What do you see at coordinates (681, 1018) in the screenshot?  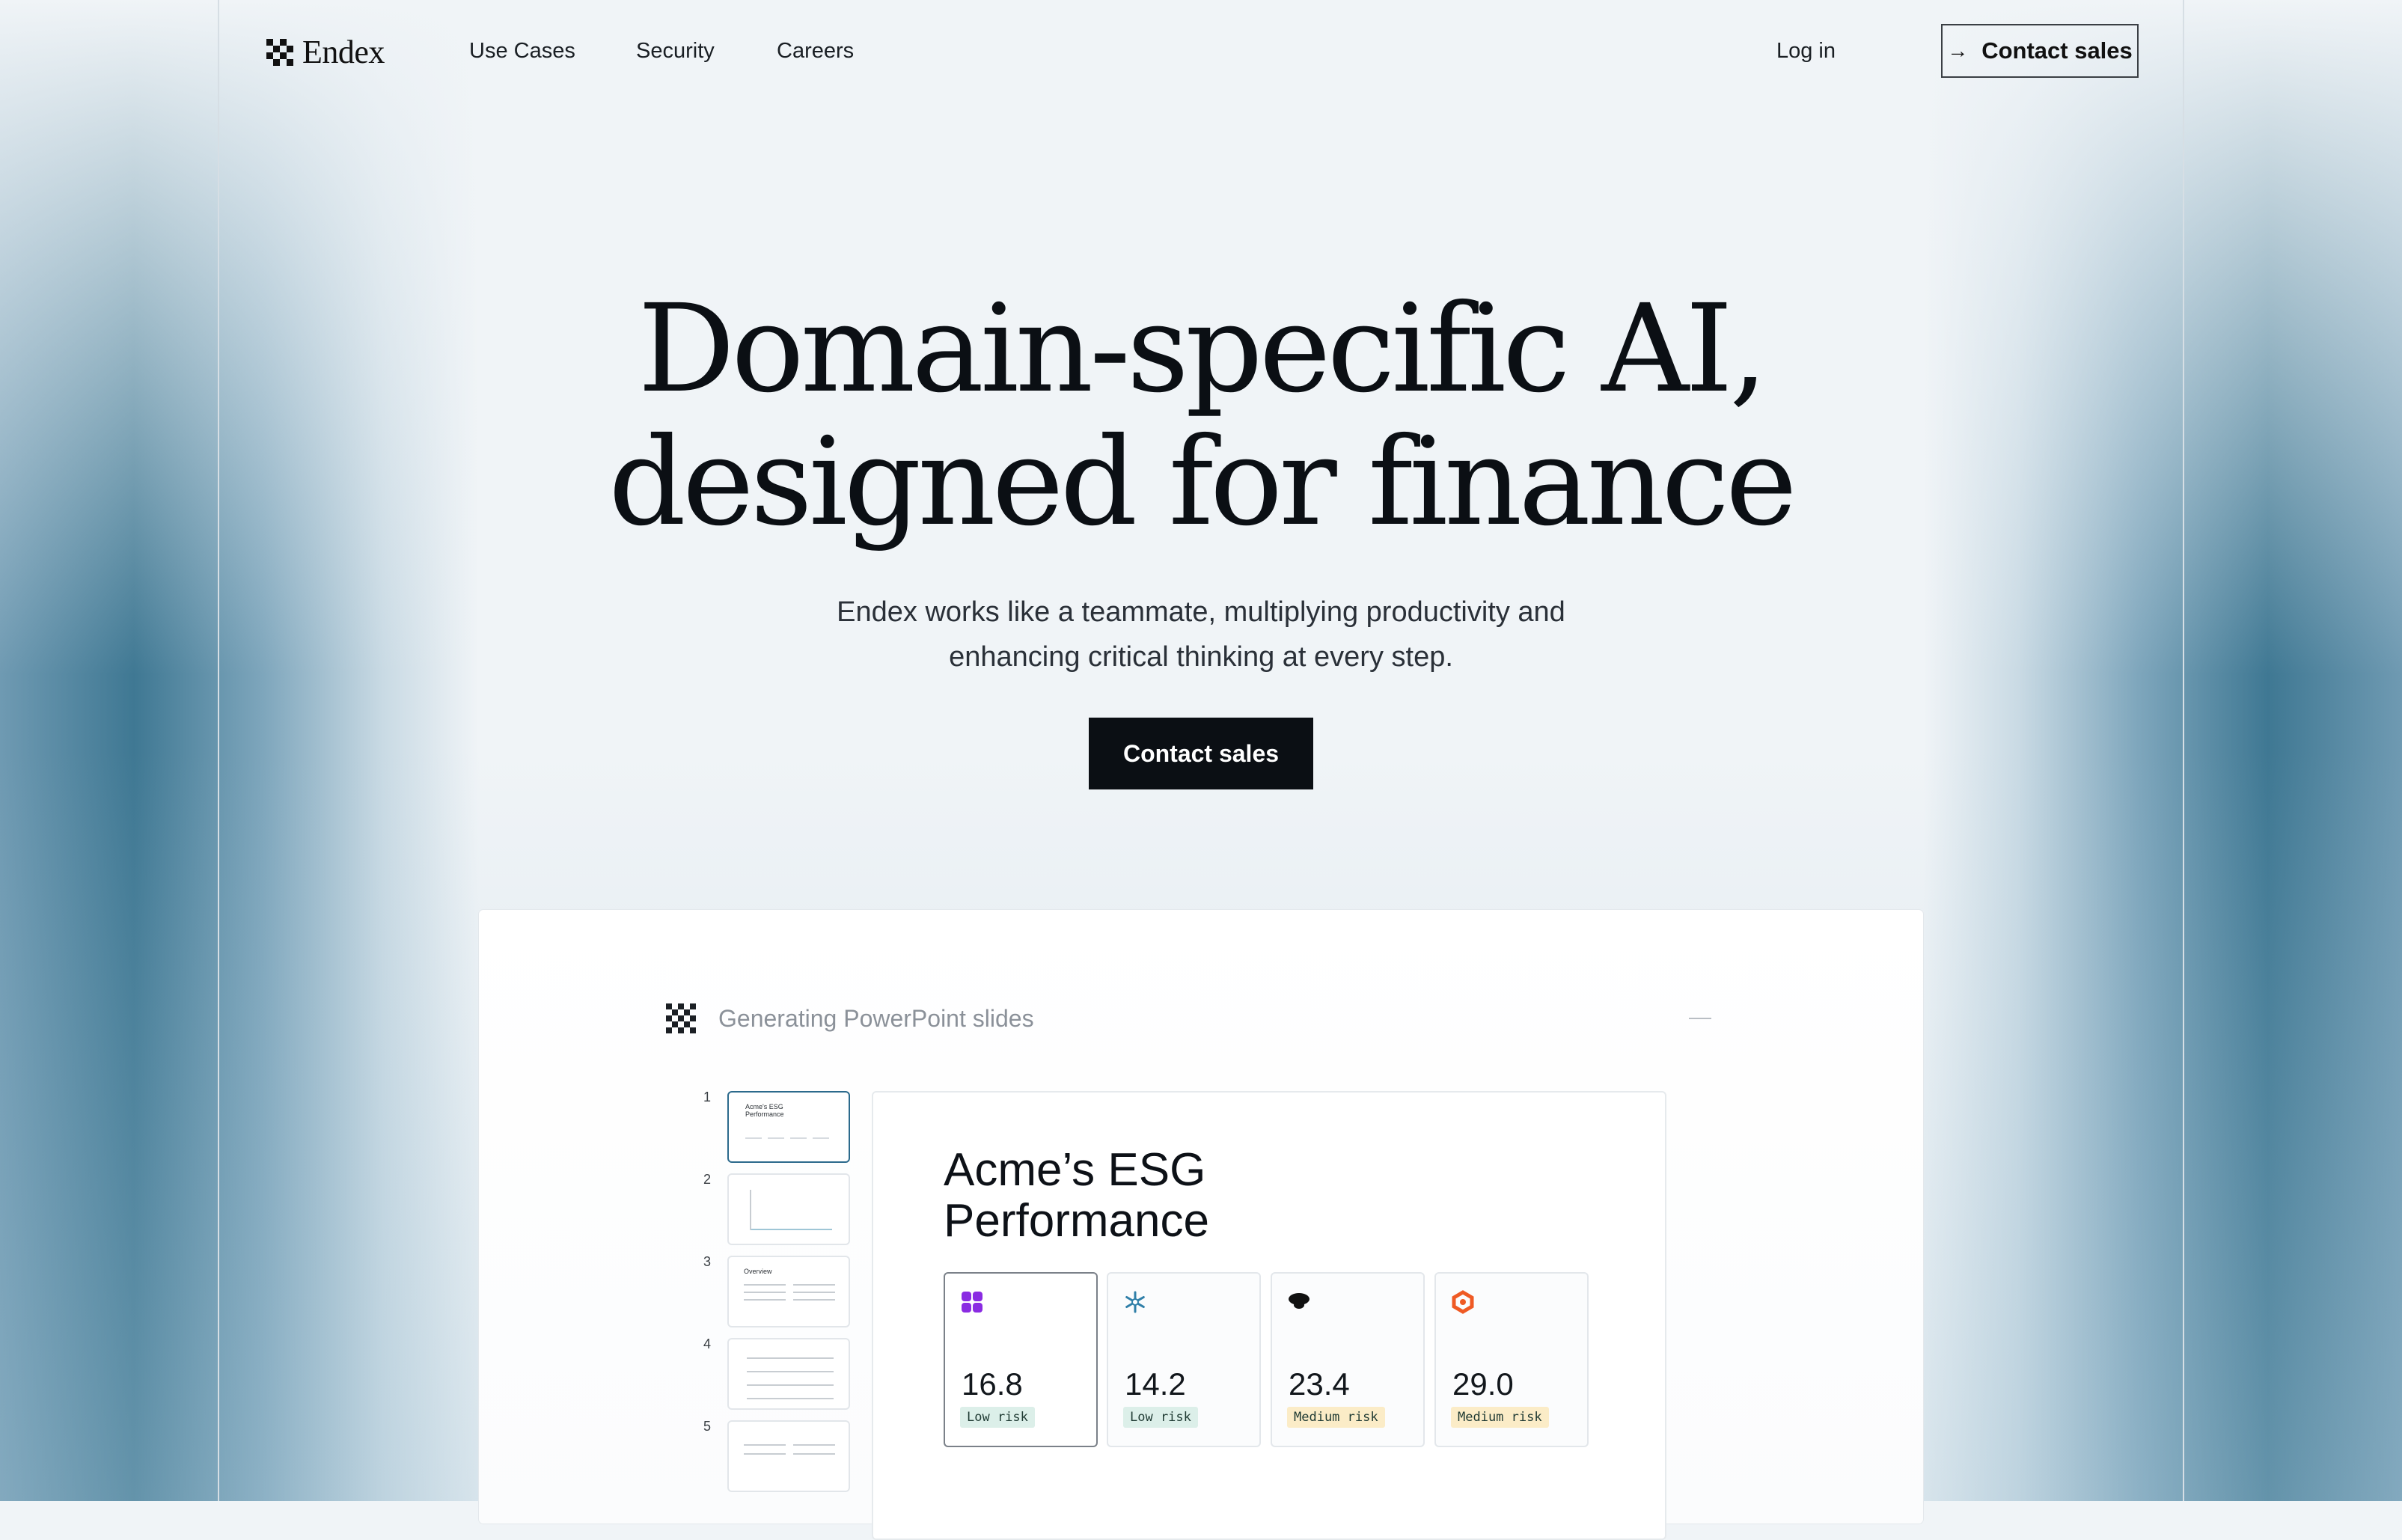 I see `checker-spinner-icon` at bounding box center [681, 1018].